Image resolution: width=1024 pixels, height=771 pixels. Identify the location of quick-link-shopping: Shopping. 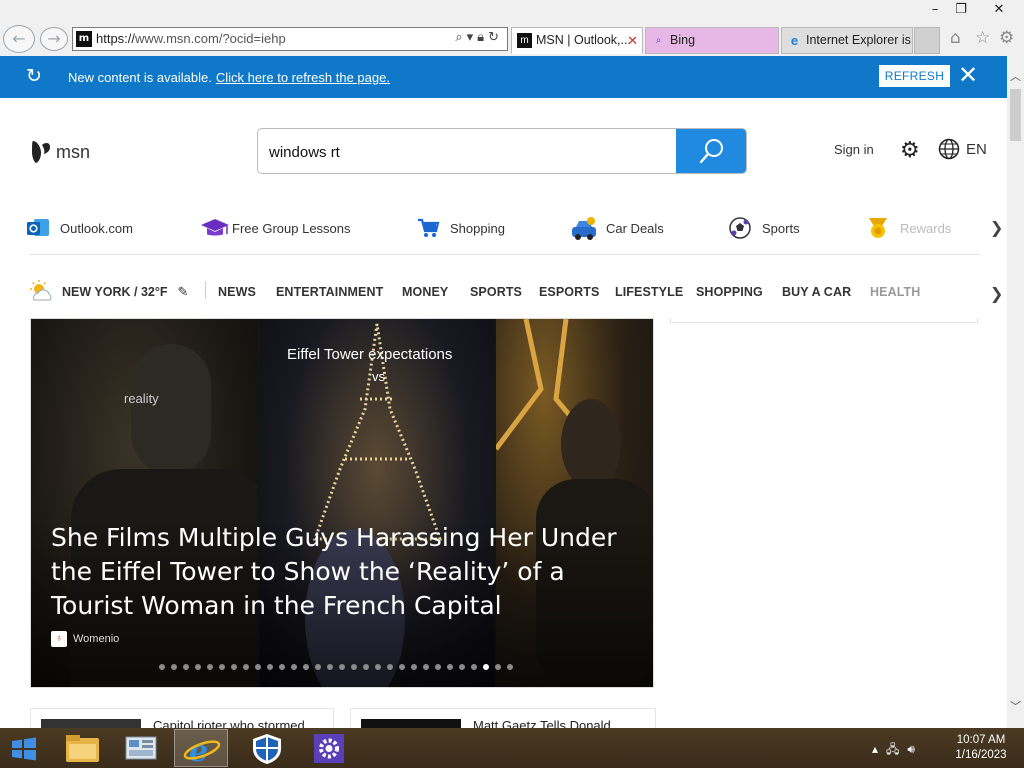
(460, 228).